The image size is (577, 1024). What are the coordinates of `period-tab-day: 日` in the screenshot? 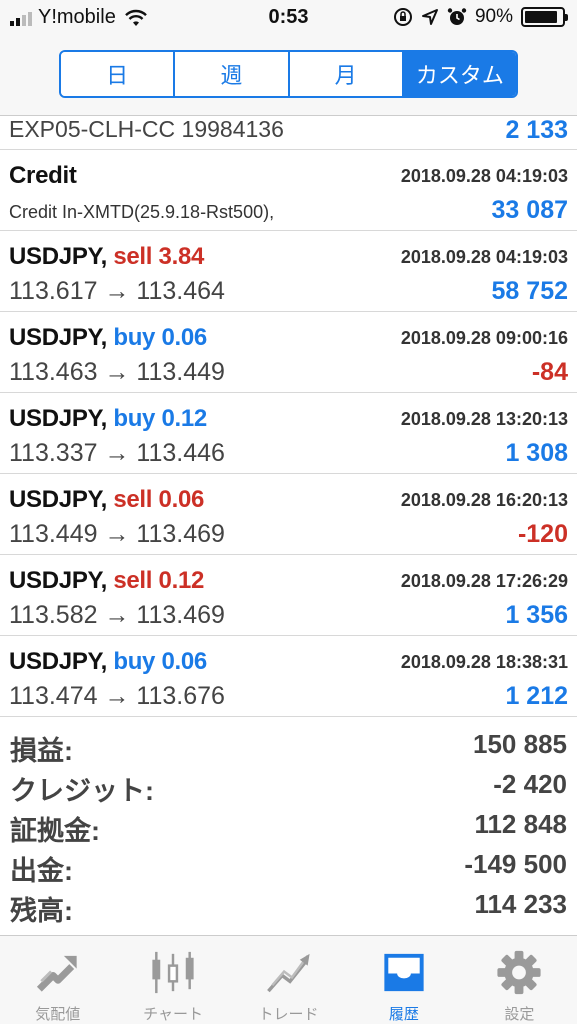 It's located at (118, 74).